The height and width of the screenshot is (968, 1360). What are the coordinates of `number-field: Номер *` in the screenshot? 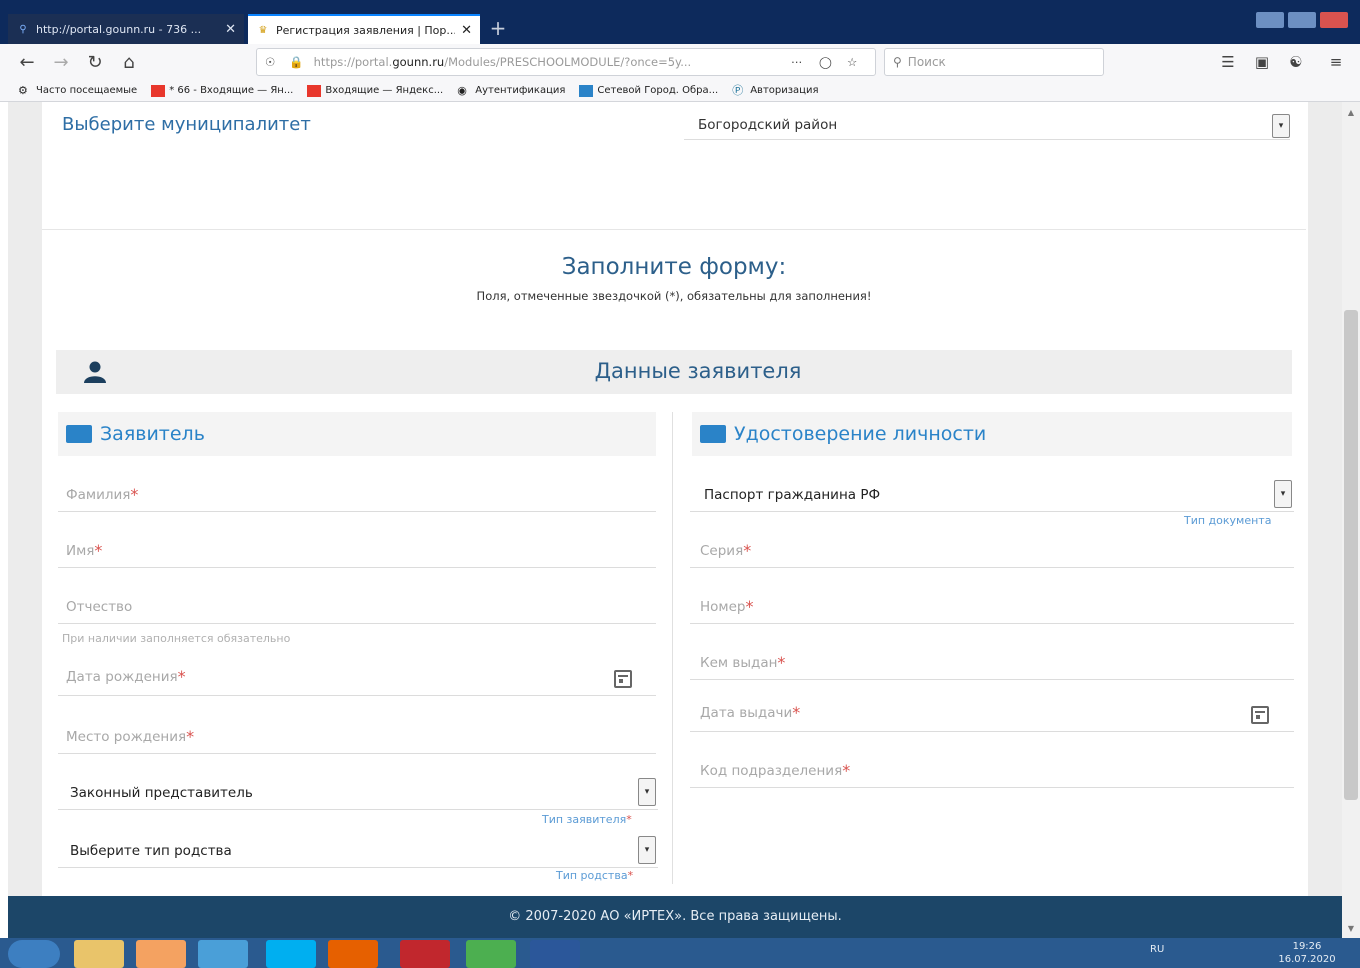 It's located at (992, 607).